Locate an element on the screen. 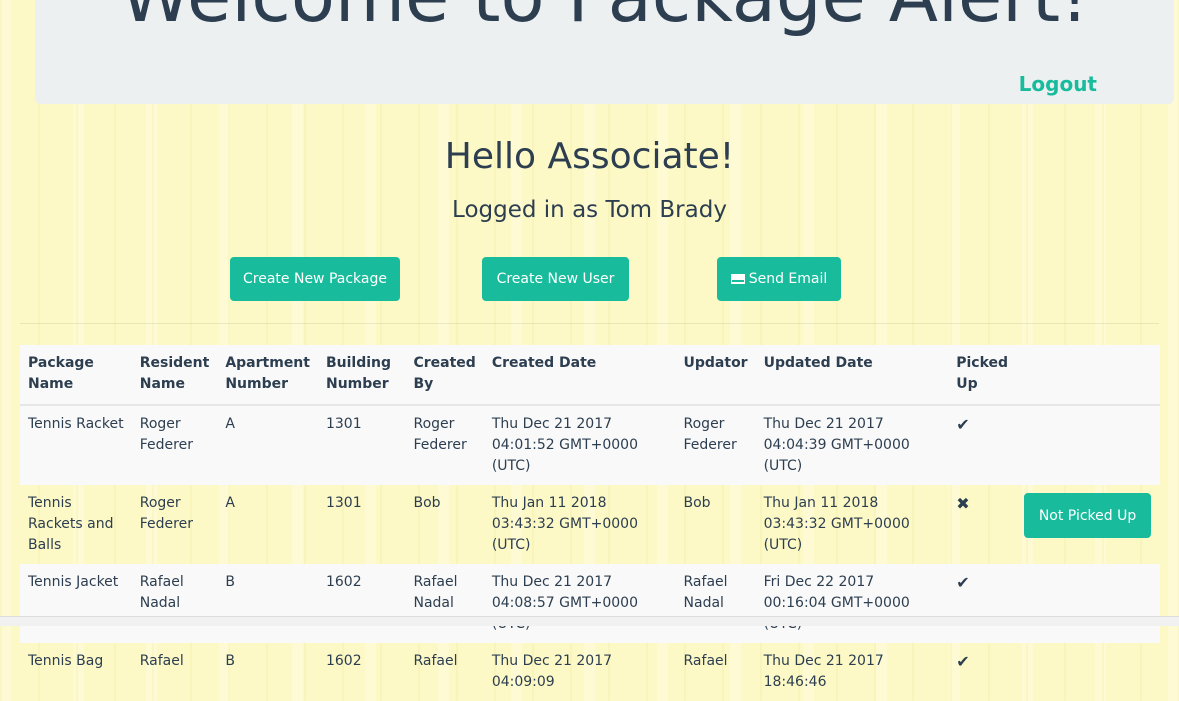 The width and height of the screenshot is (1179, 701). cell-created-by: Rafael Nadal is located at coordinates (435, 592).